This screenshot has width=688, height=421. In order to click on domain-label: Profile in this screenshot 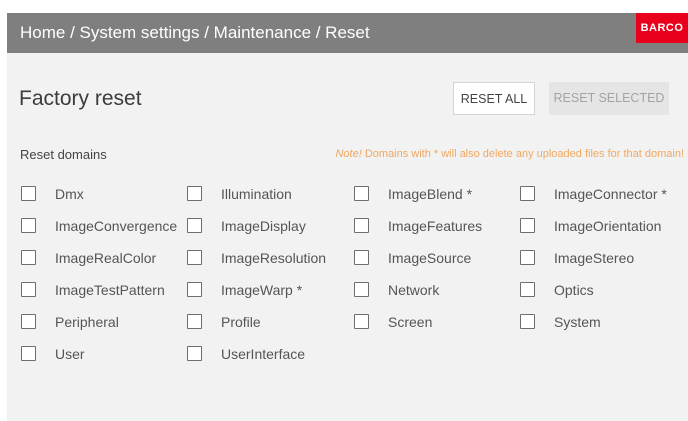, I will do `click(241, 322)`.